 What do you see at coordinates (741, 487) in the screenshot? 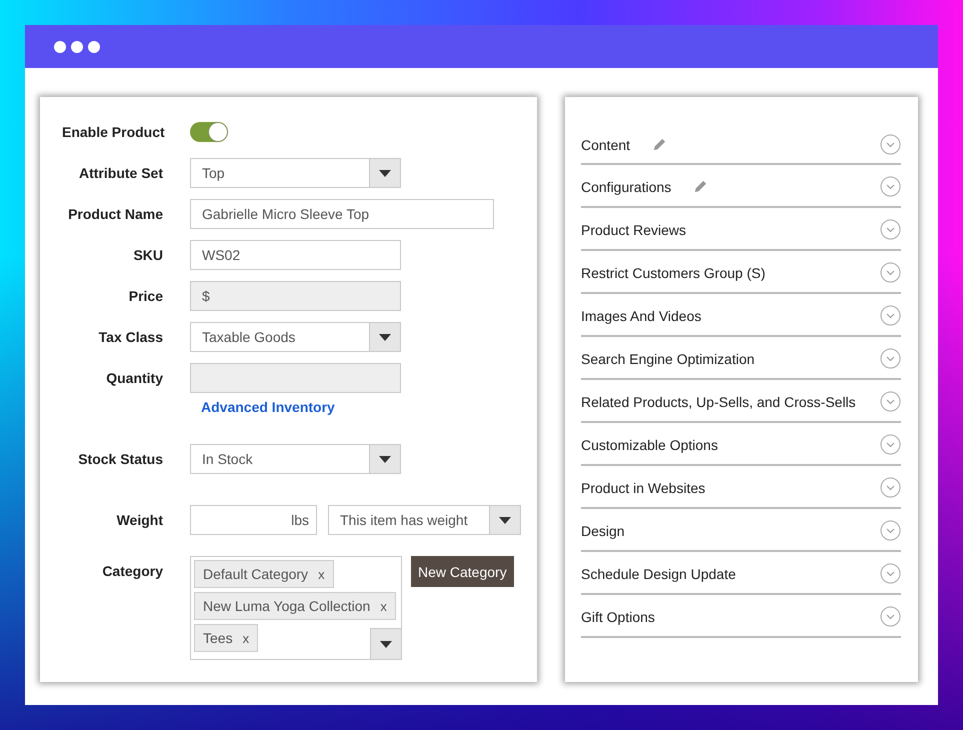
I see `section-row: Product in Websites` at bounding box center [741, 487].